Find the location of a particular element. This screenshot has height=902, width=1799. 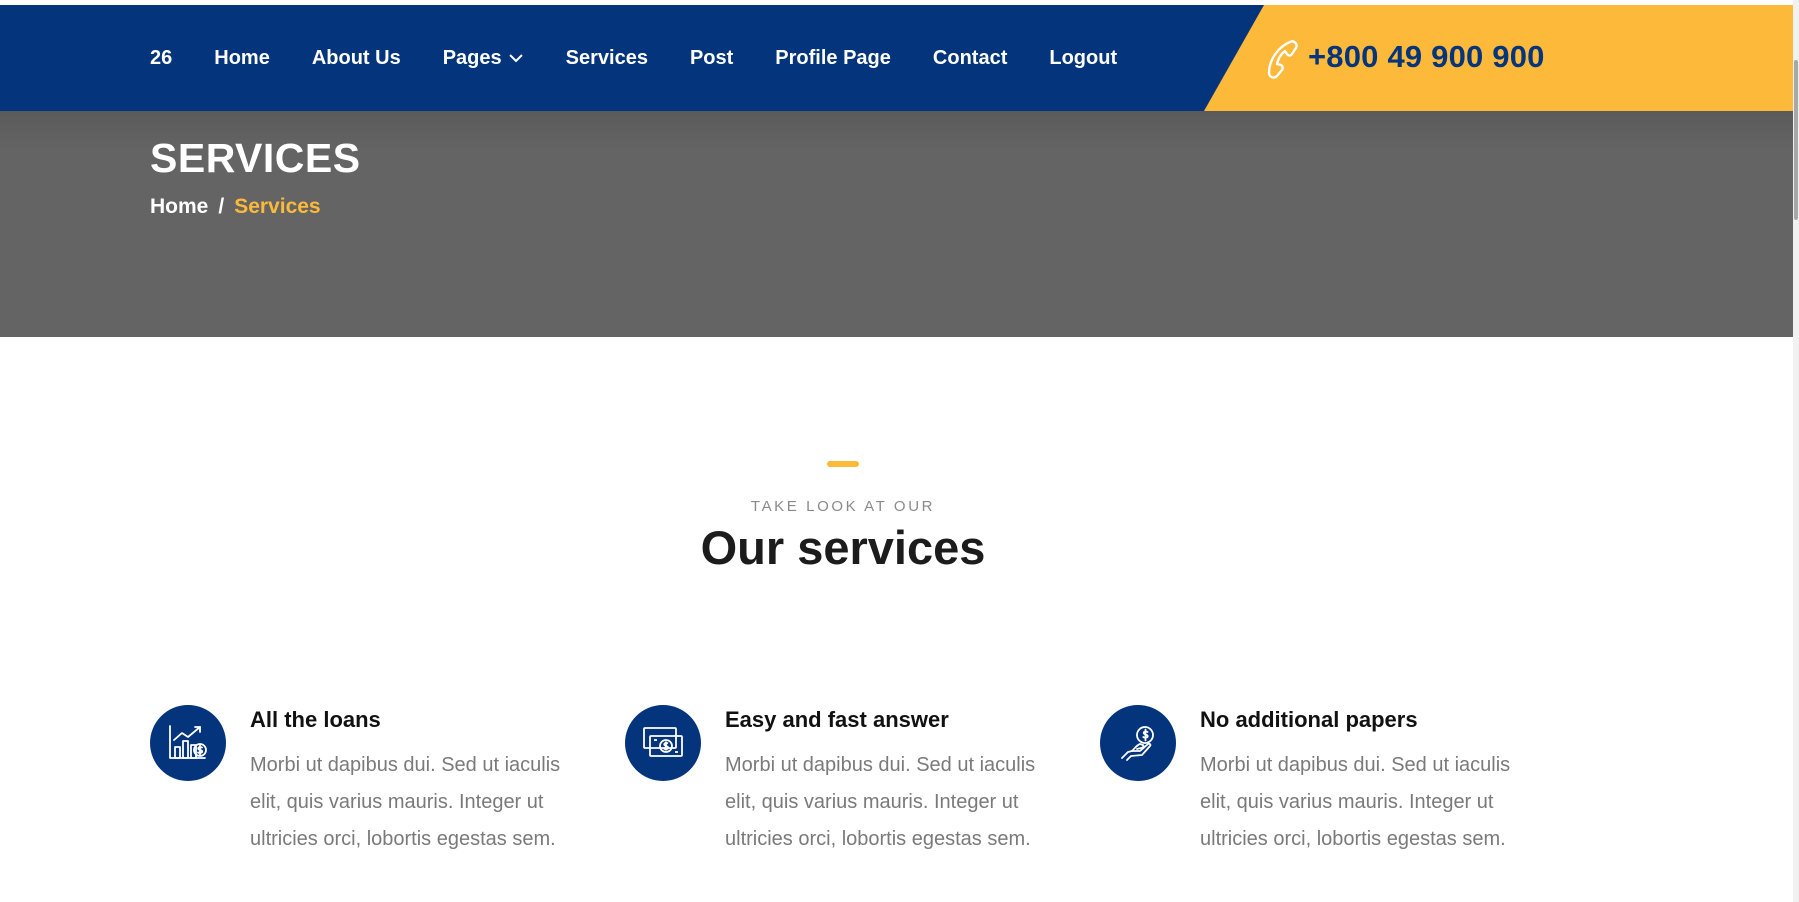

nav-item-pages: Pages is located at coordinates (483, 58).